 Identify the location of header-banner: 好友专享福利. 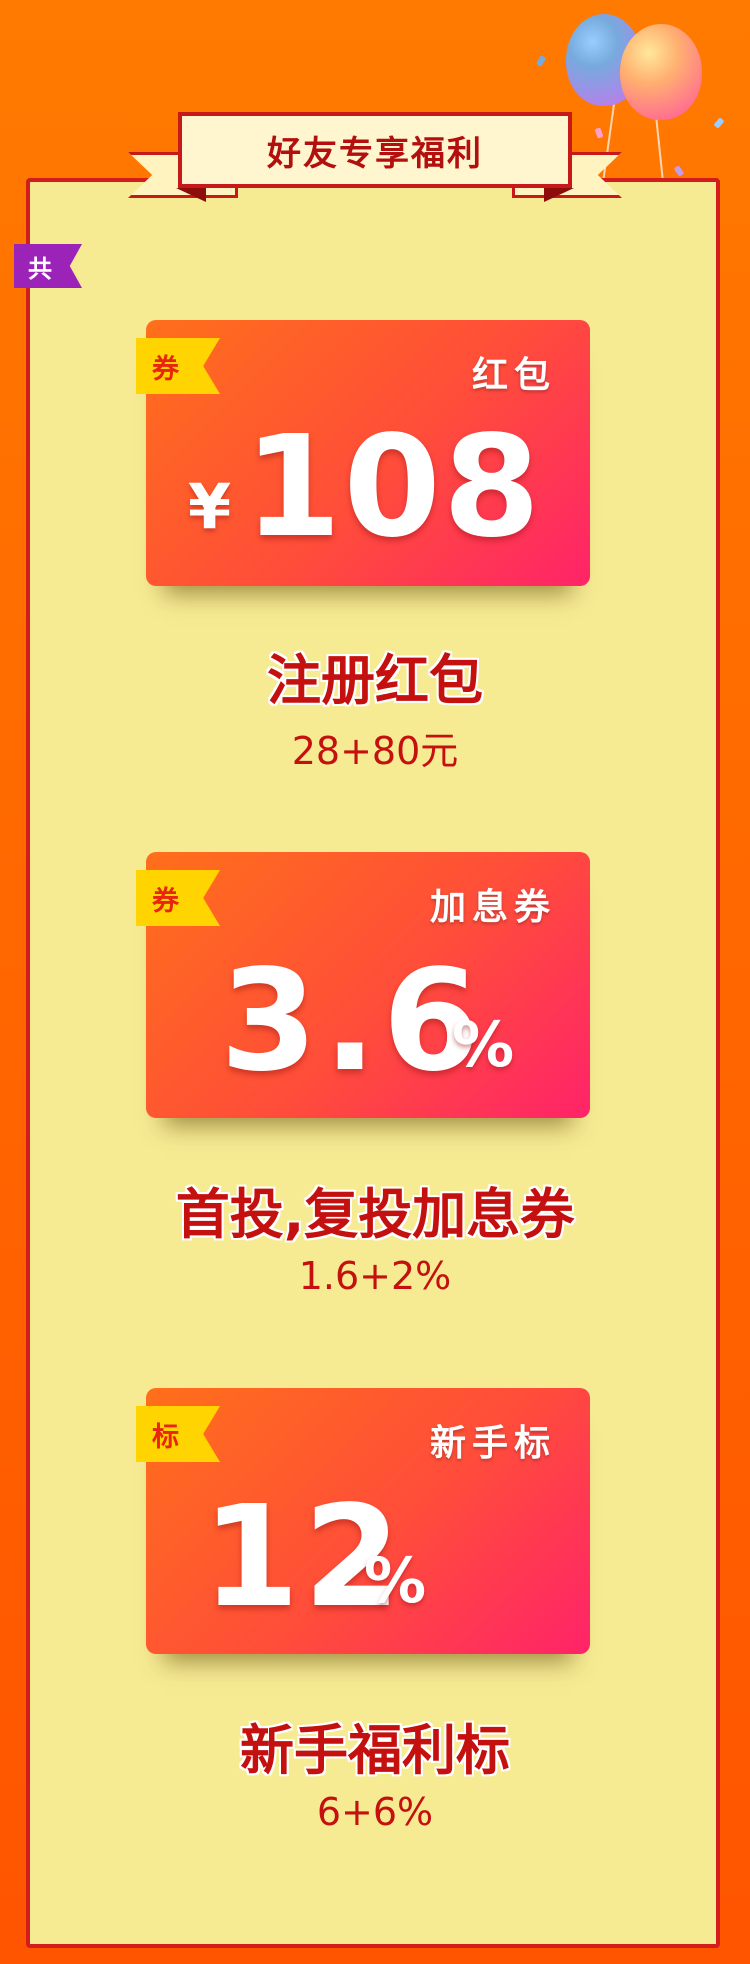
(375, 162).